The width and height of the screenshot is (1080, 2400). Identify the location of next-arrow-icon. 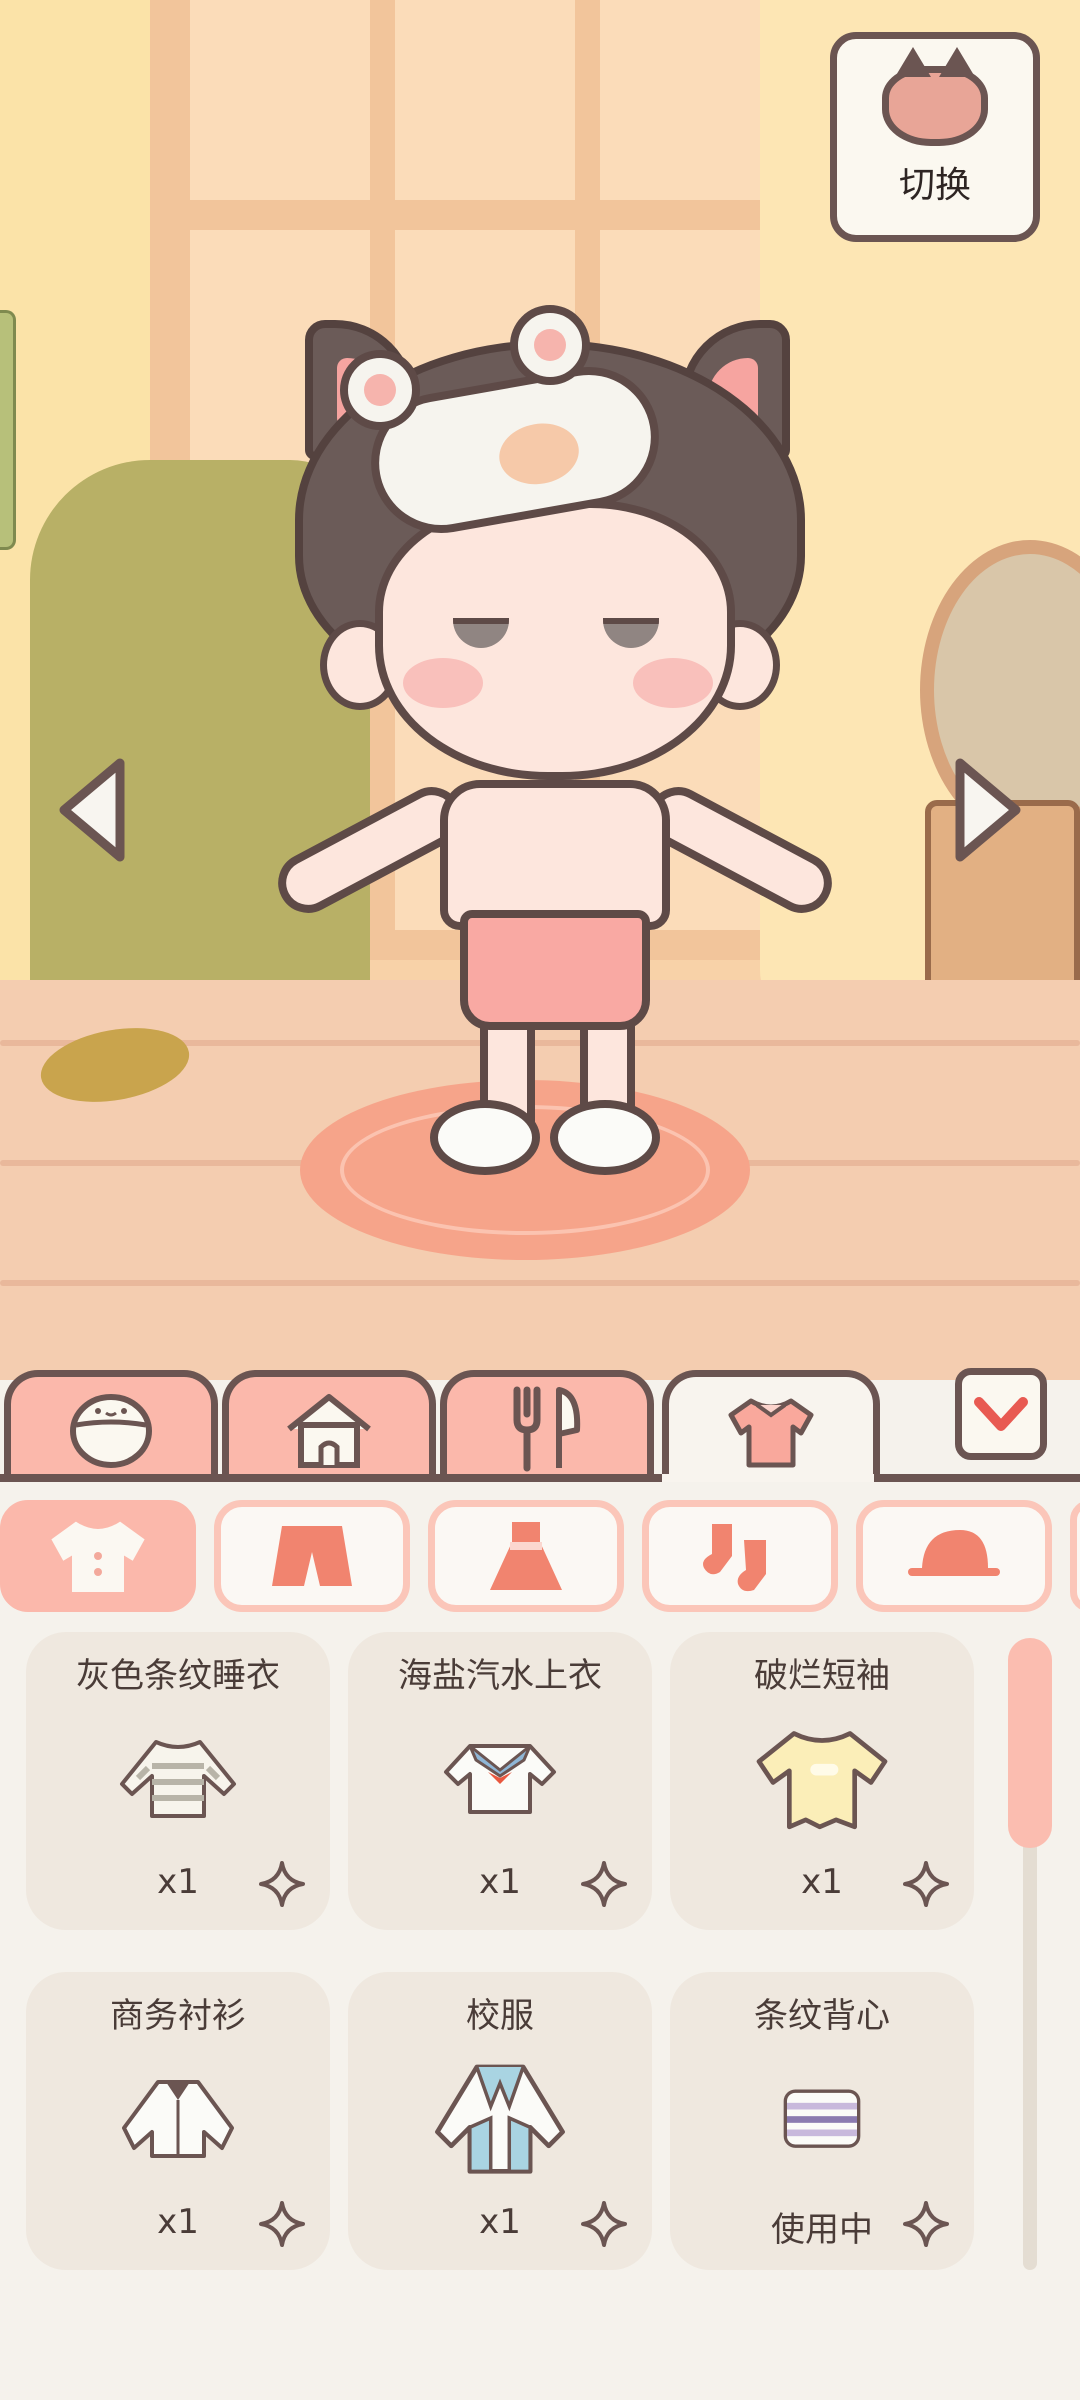
(990, 810).